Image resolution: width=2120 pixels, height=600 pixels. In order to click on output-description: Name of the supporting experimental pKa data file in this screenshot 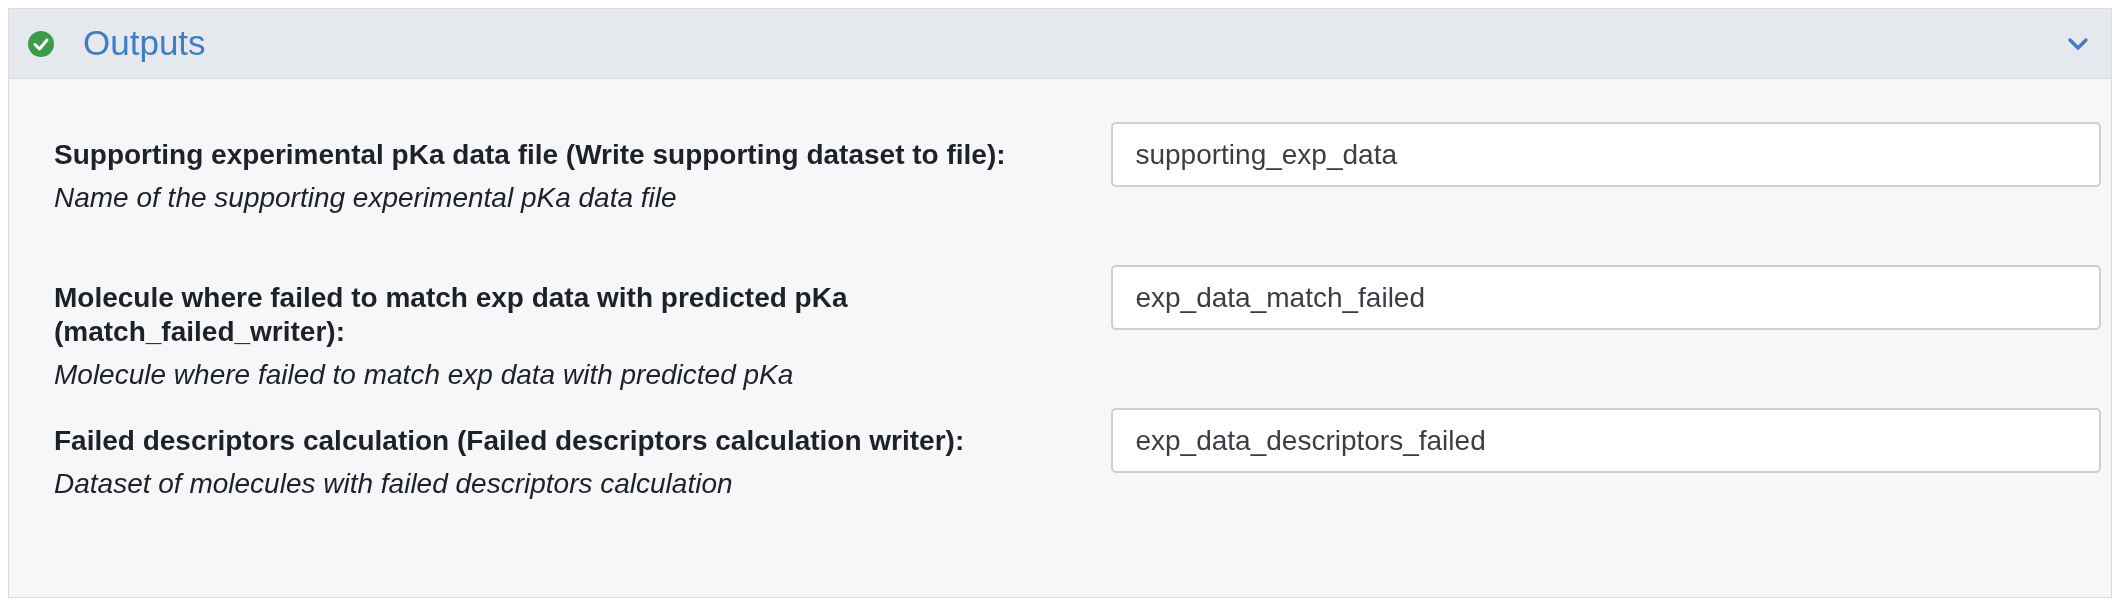, I will do `click(366, 198)`.